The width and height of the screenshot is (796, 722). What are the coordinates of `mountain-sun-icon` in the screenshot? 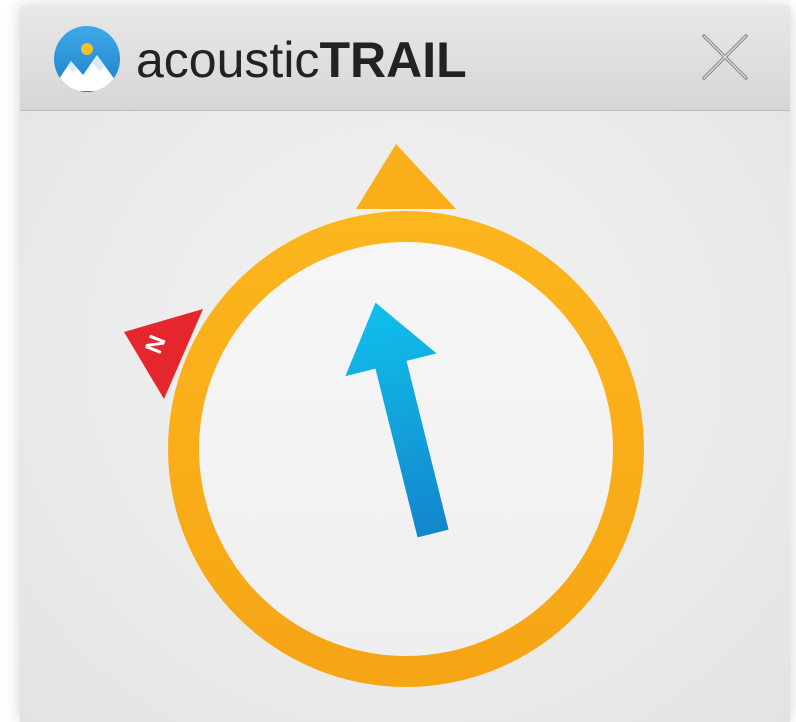 It's located at (87, 59).